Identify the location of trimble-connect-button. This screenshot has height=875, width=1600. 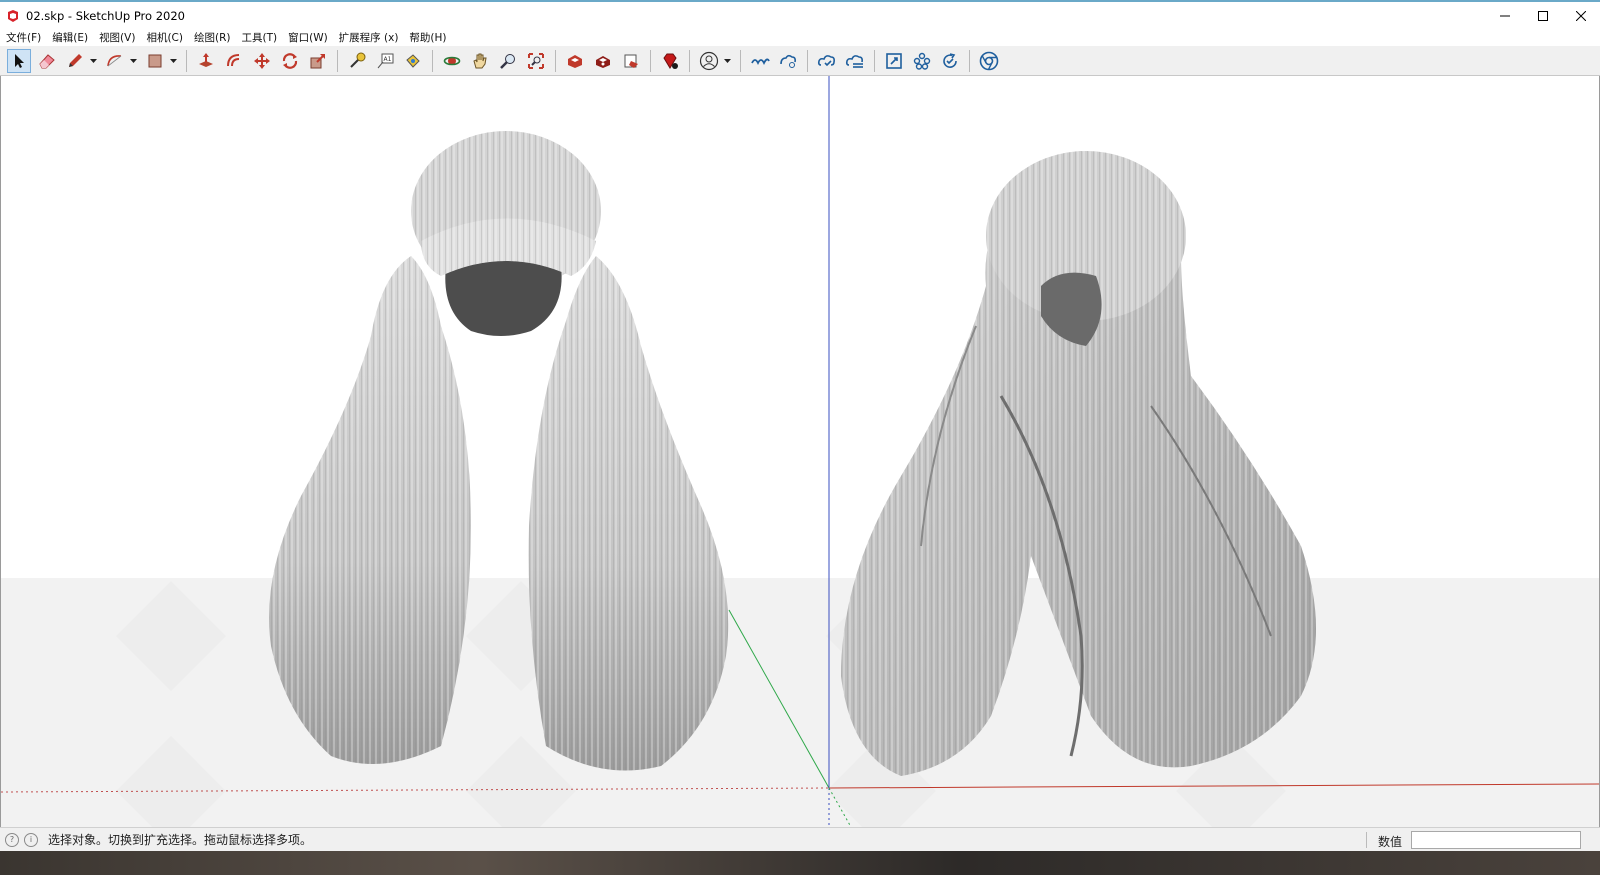
(760, 61).